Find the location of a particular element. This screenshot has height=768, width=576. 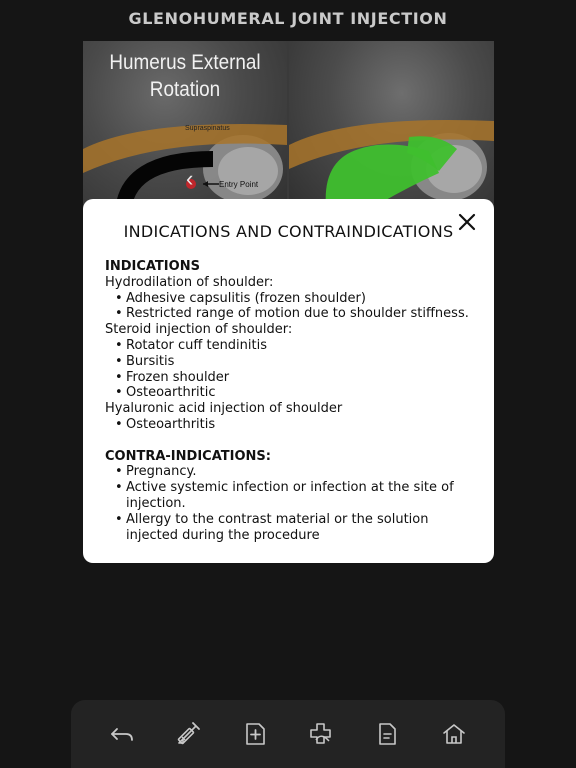

close-icon-svg is located at coordinates (467, 222).